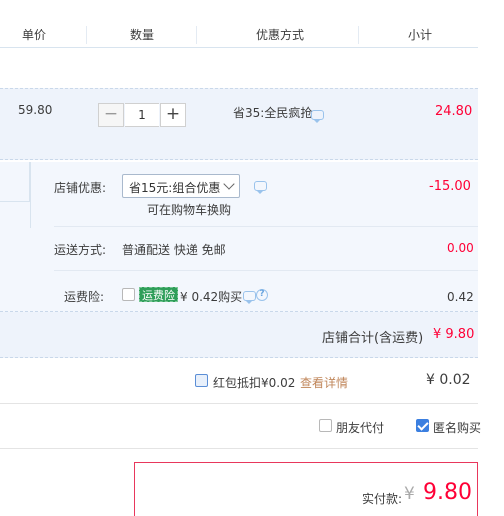 Image resolution: width=504 pixels, height=516 pixels. I want to click on friend-pay-checkbox, so click(325, 425).